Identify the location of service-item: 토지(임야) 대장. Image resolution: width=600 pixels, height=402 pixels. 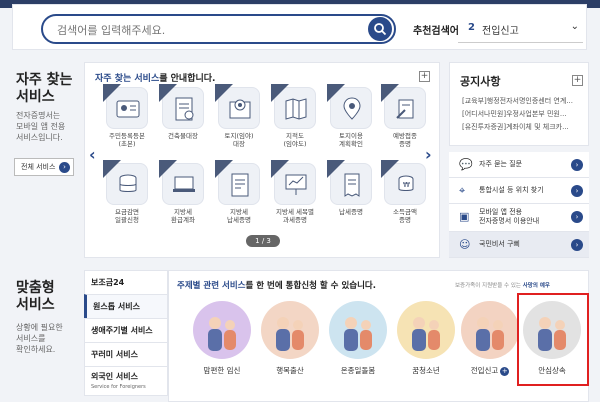
(239, 116).